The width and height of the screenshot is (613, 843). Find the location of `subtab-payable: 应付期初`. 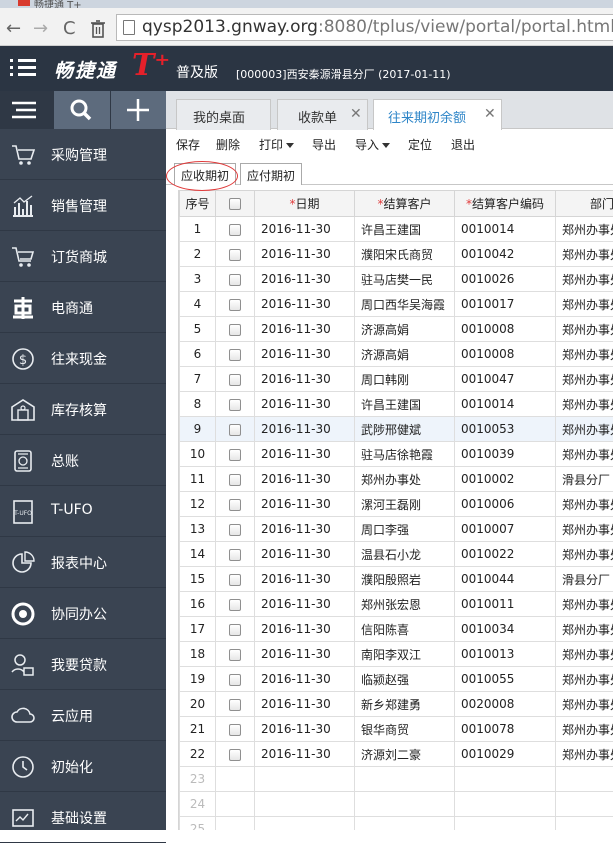

subtab-payable: 应付期初 is located at coordinates (271, 174).